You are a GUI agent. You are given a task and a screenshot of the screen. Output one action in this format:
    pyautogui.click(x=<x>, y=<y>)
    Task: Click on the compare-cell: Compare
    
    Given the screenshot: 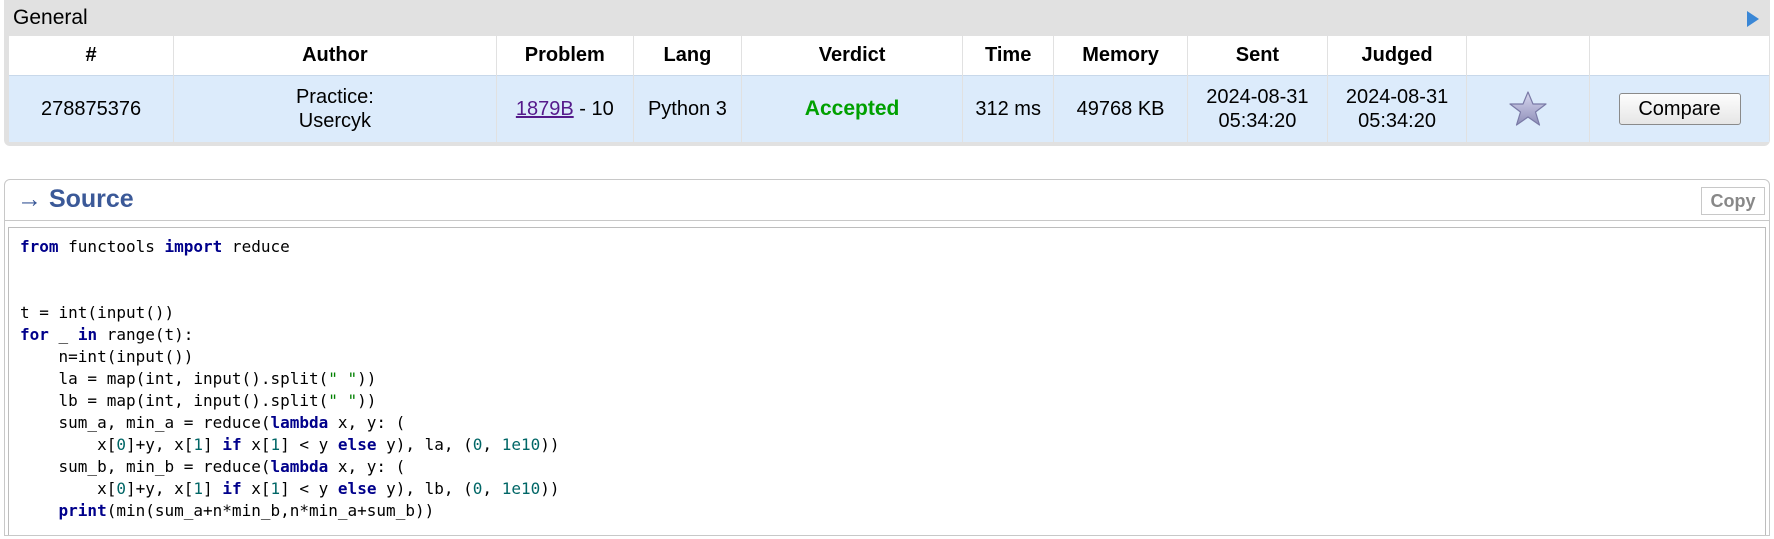 What is the action you would take?
    pyautogui.click(x=1679, y=108)
    